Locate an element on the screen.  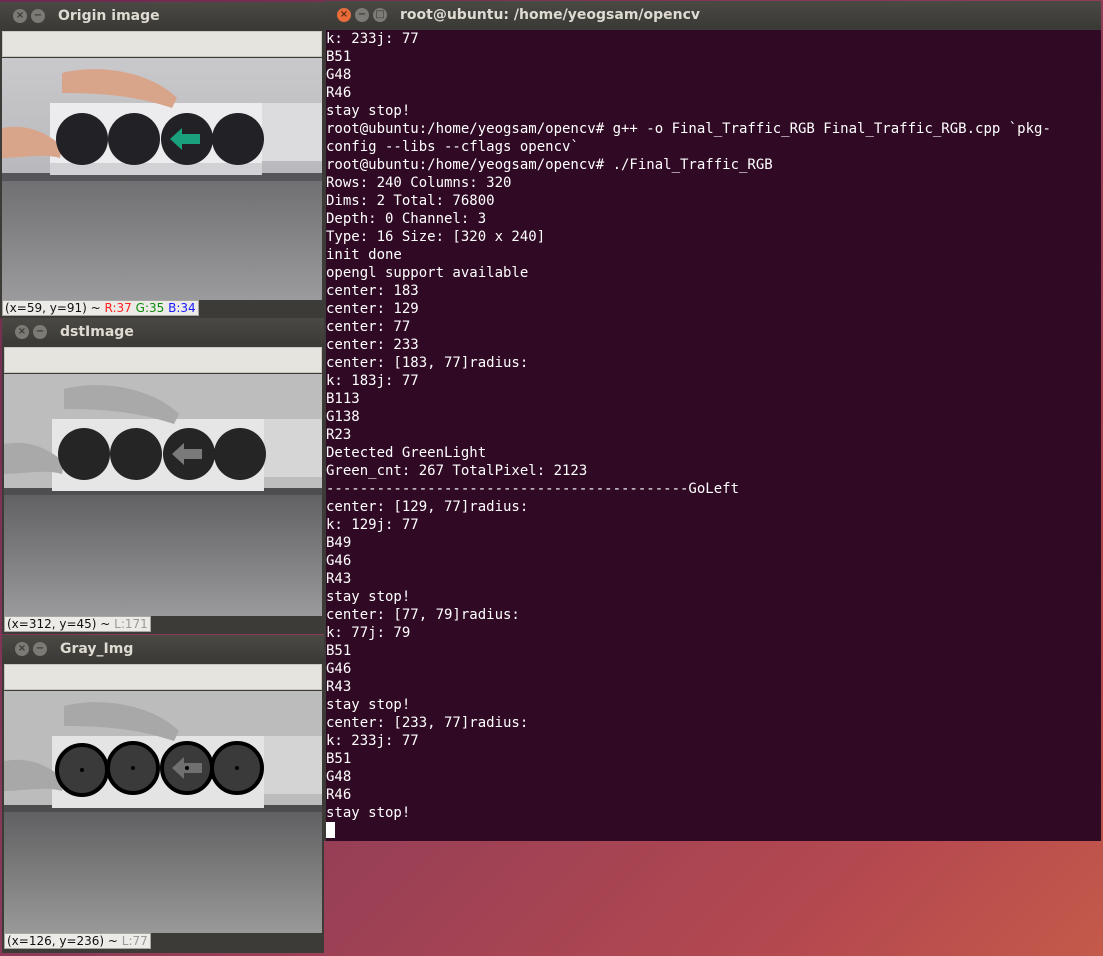
terminal-line: B113 is located at coordinates (343, 399).